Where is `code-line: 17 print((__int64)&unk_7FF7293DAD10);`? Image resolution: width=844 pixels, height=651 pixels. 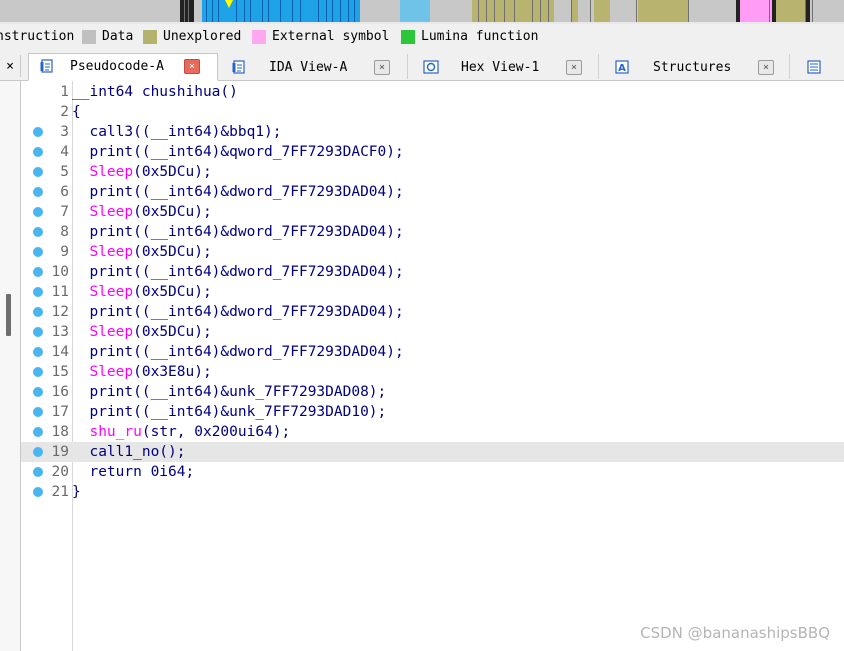 code-line: 17 print((__int64)&unk_7FF7293DAD10); is located at coordinates (432, 412).